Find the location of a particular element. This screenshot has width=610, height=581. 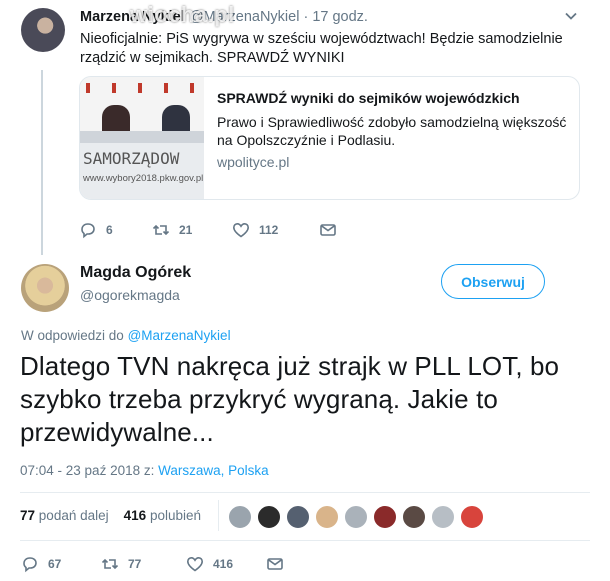

retweet-button: 77 is located at coordinates (143, 564).